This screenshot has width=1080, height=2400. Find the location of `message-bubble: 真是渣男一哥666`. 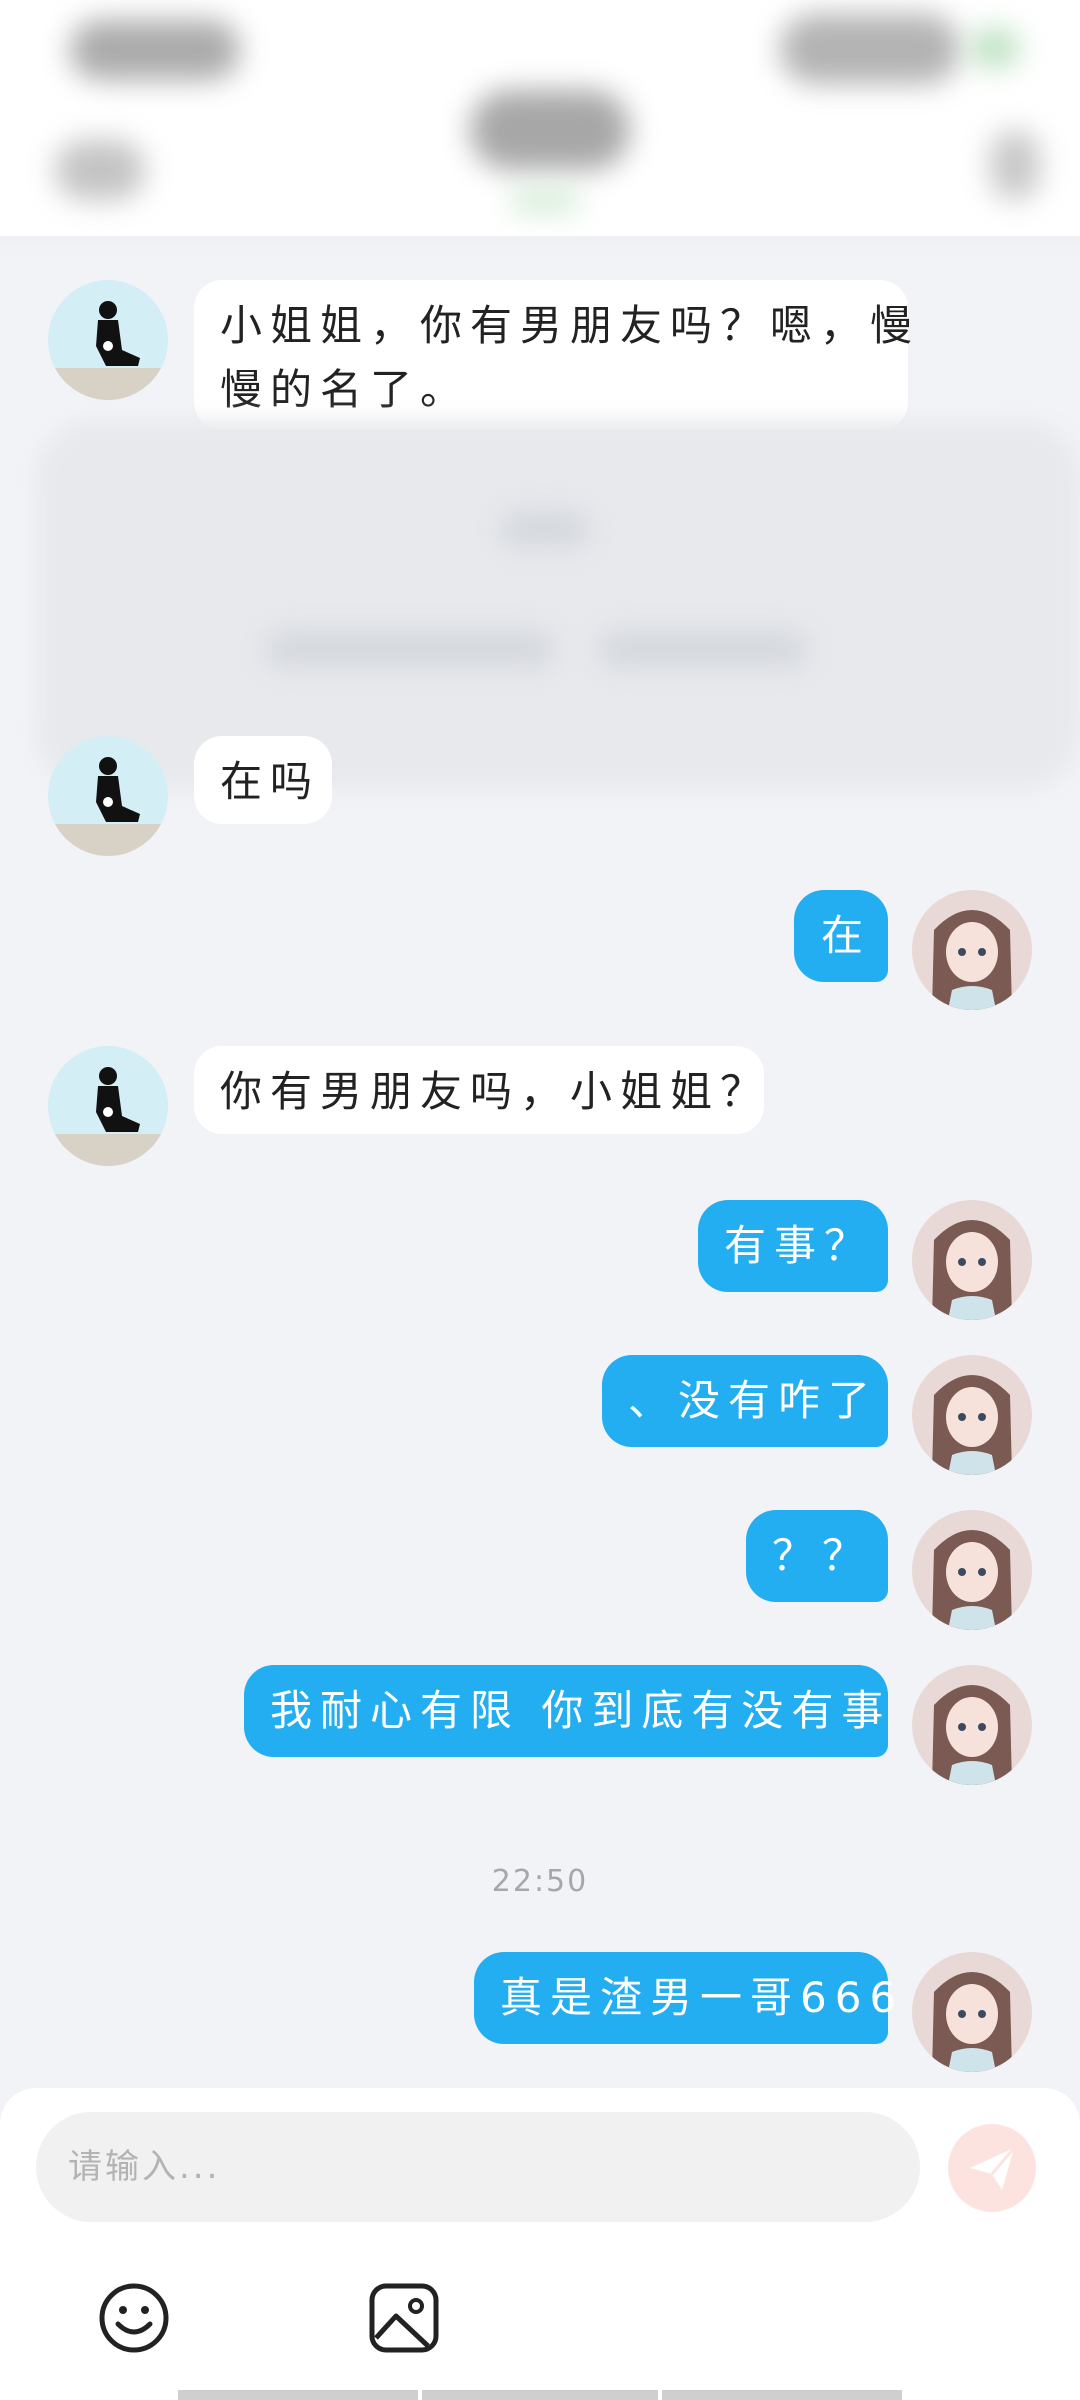

message-bubble: 真是渣男一哥666 is located at coordinates (685, 1998).